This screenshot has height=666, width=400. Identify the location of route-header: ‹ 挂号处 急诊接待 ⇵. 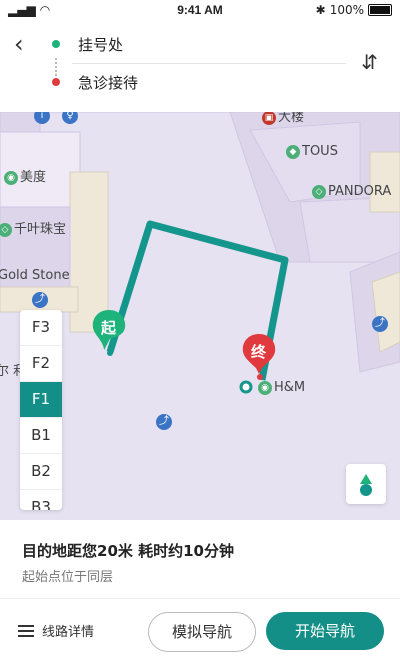
(200, 66).